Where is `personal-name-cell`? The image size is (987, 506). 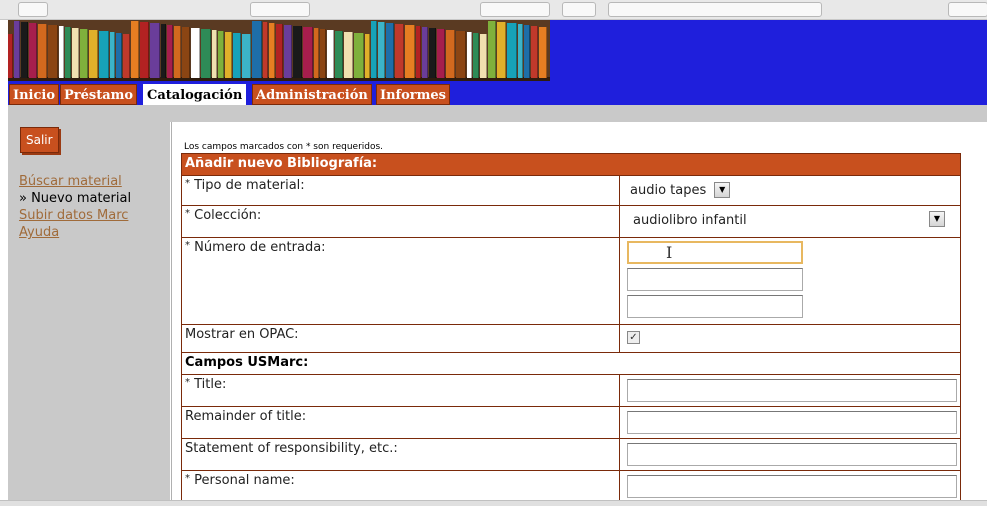
personal-name-cell is located at coordinates (790, 486).